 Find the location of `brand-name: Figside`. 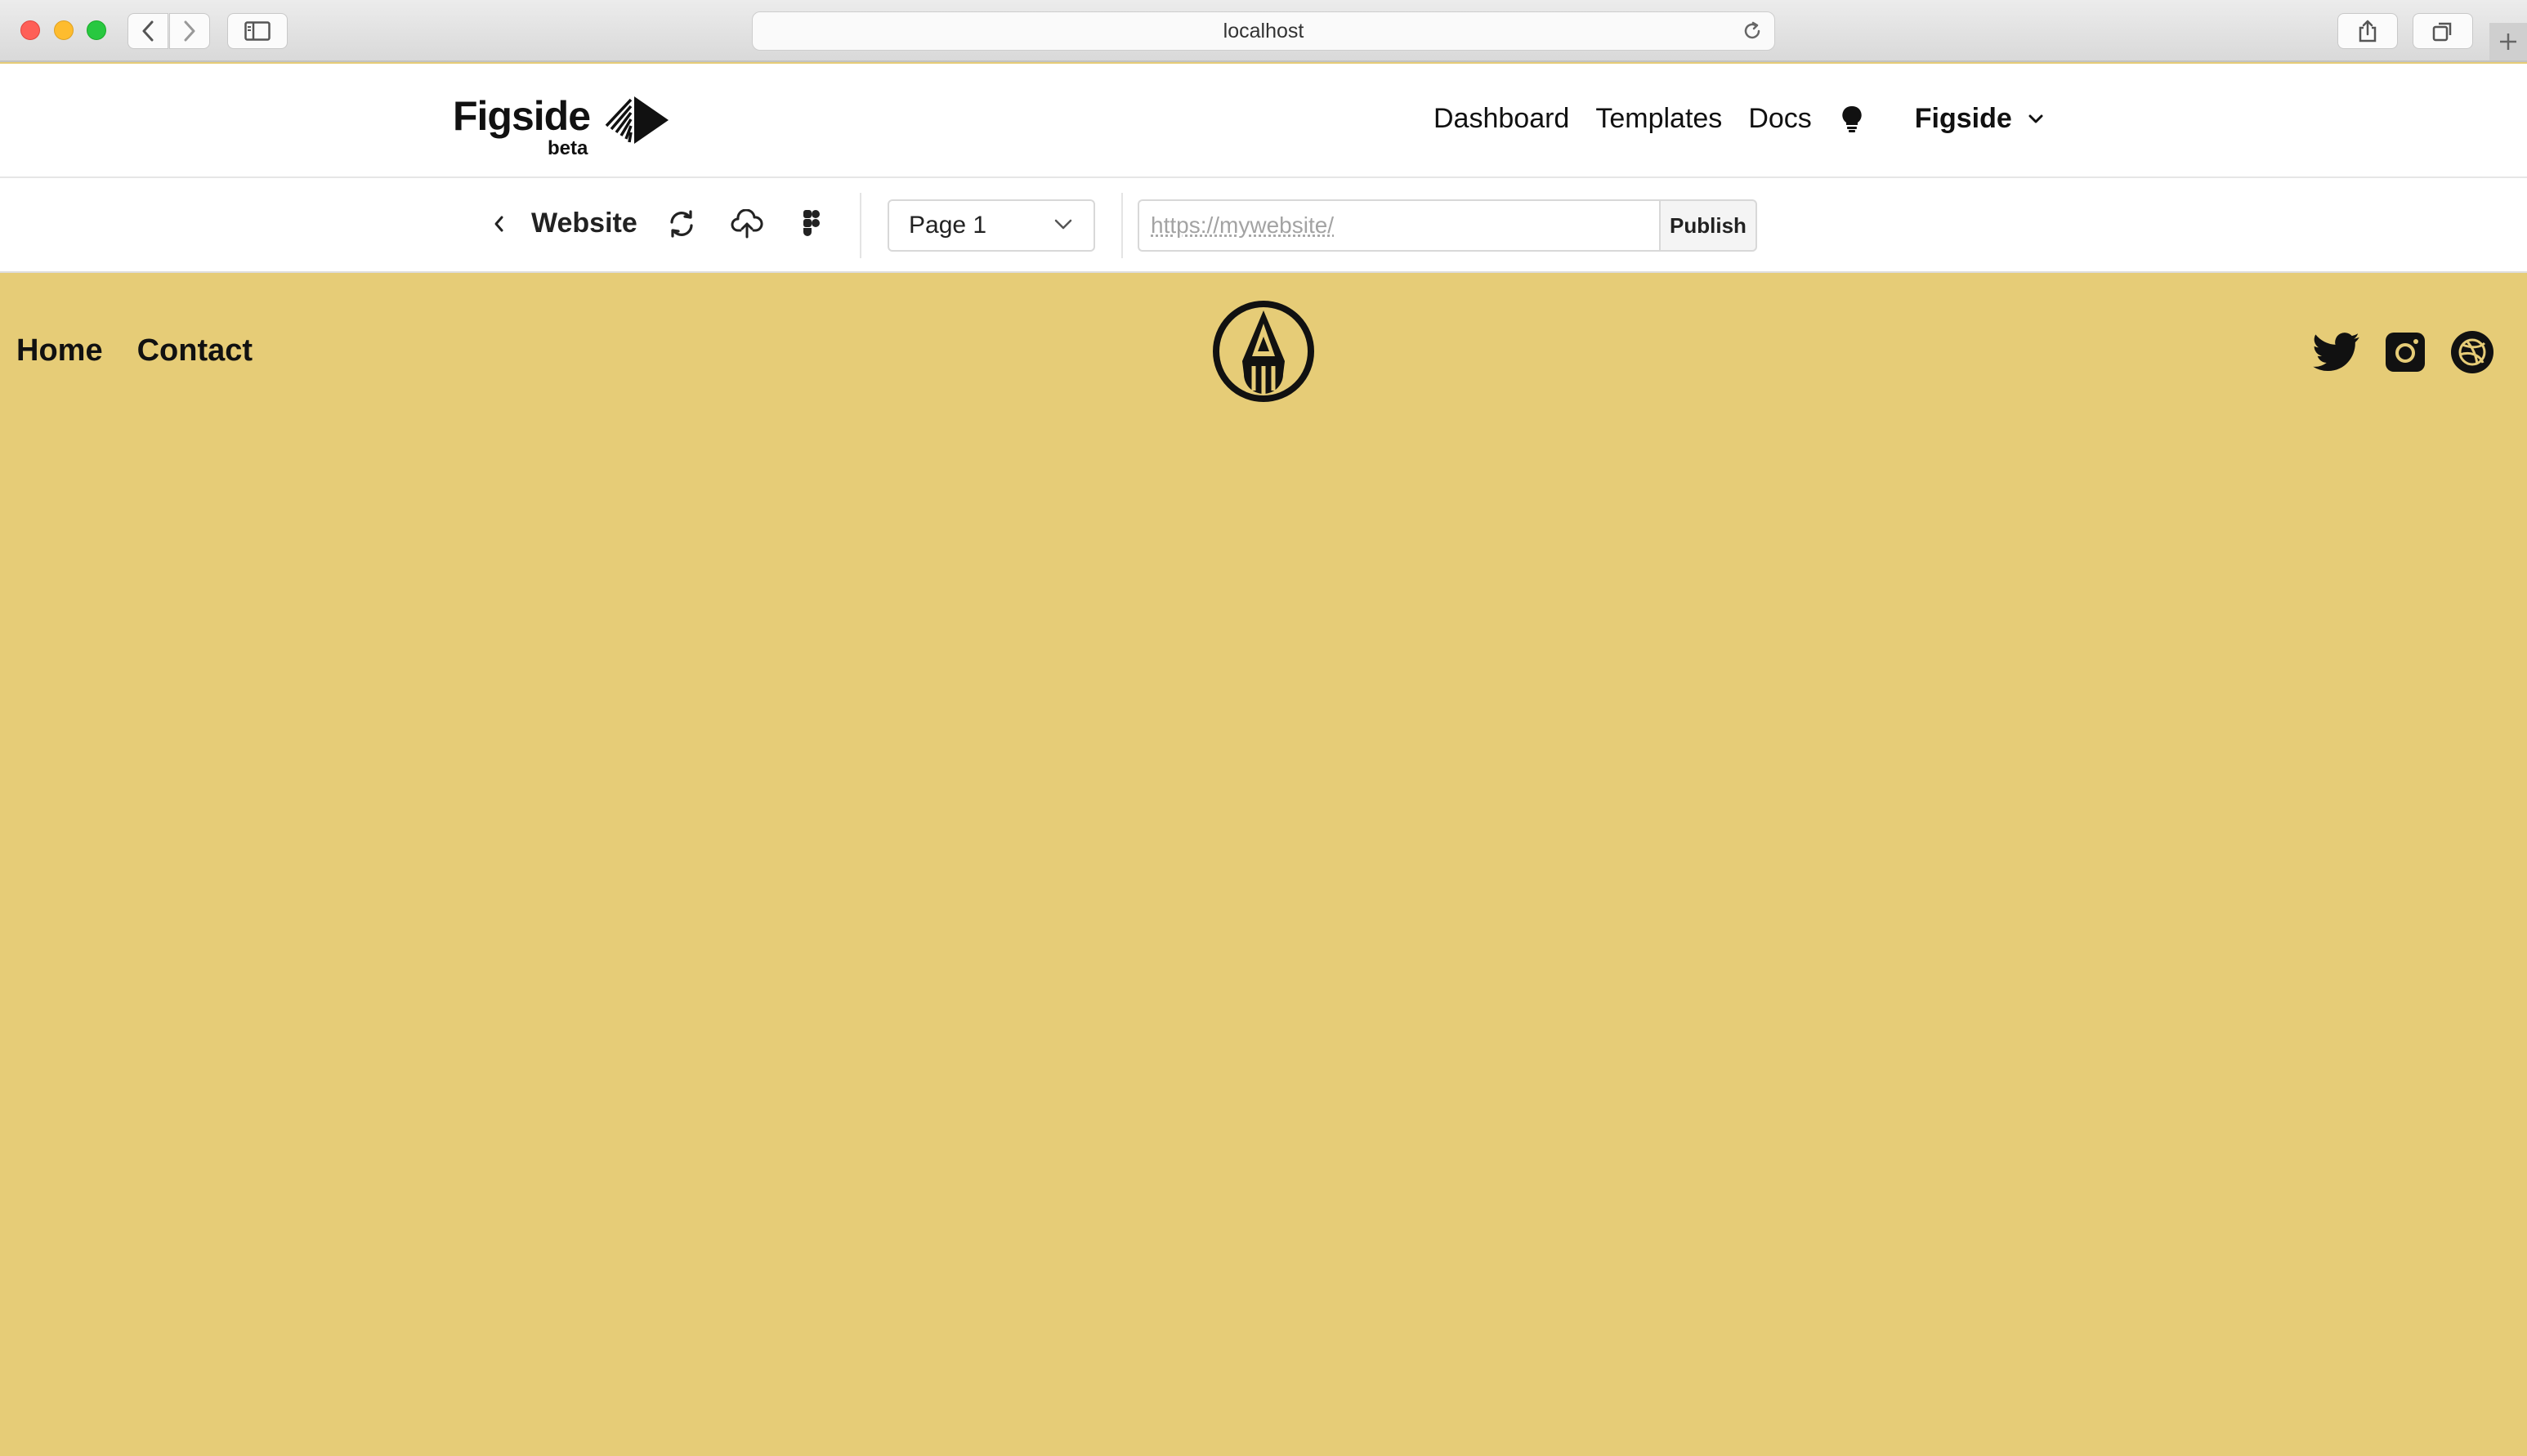

brand-name: Figside is located at coordinates (522, 116).